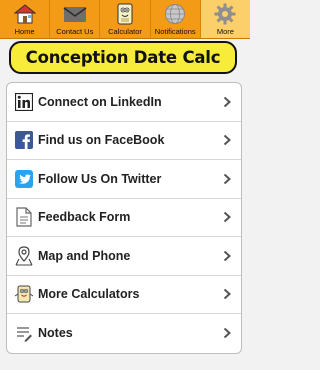 This screenshot has height=370, width=320. I want to click on gear-icon, so click(225, 14).